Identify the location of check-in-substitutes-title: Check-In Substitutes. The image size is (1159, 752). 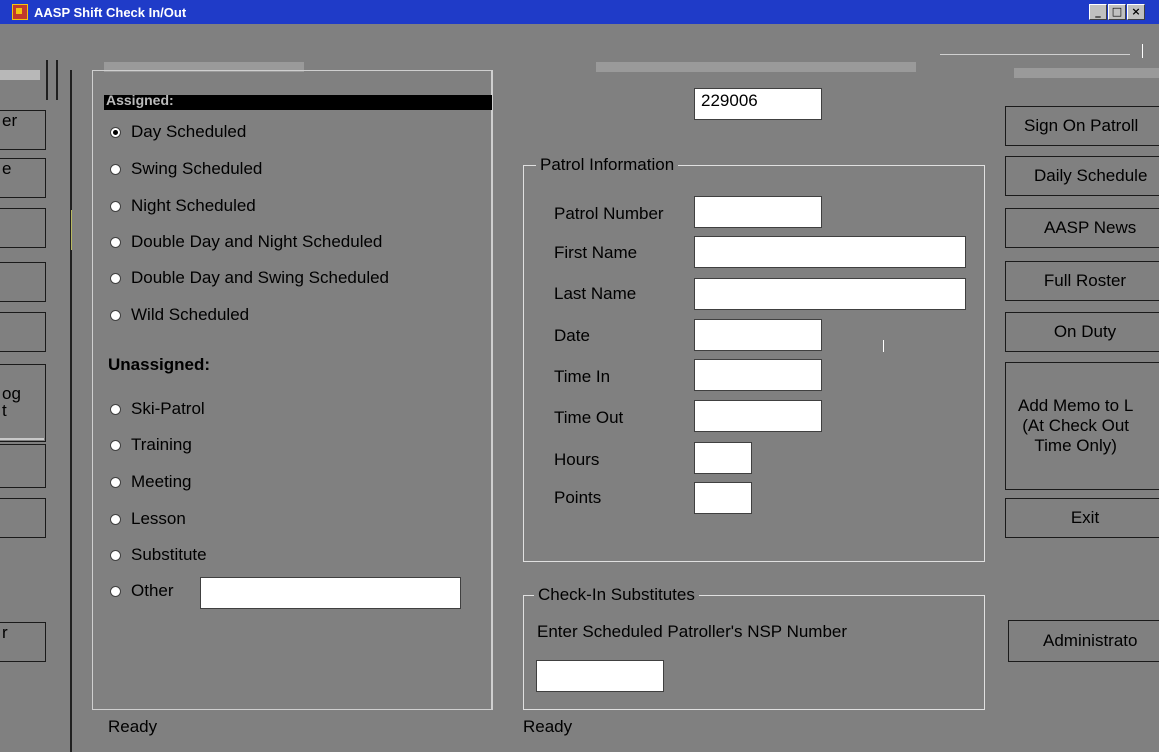
(616, 595).